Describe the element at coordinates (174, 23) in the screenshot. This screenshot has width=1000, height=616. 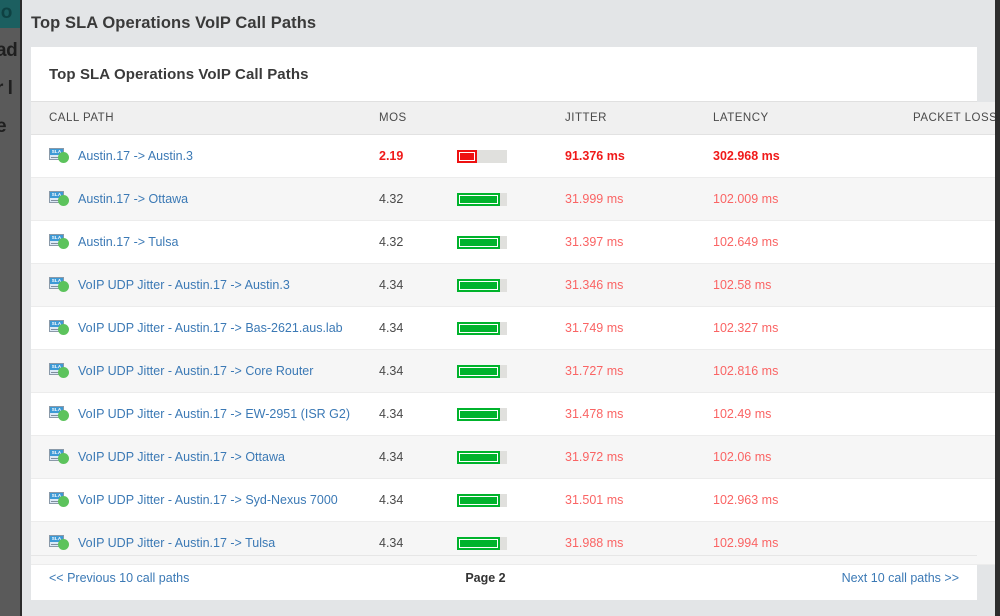
I see `page-title: Top SLA Operations VoIP Call Paths` at that location.